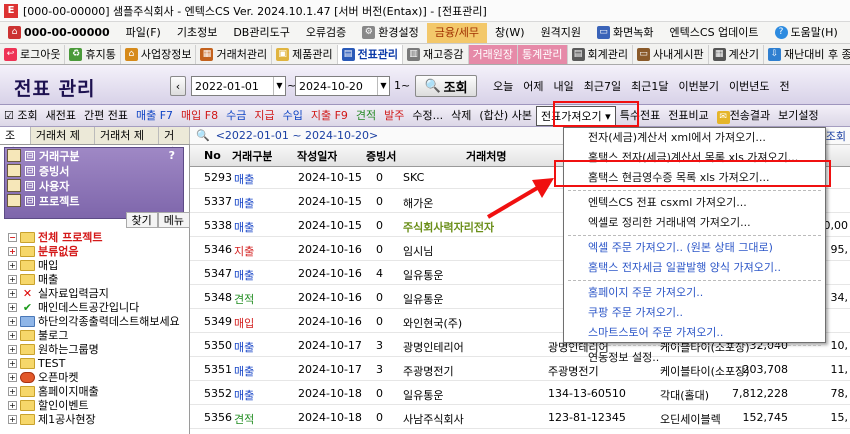 This screenshot has width=850, height=434. What do you see at coordinates (493, 54) in the screenshot?
I see `tab-ledger: 거래원장` at bounding box center [493, 54].